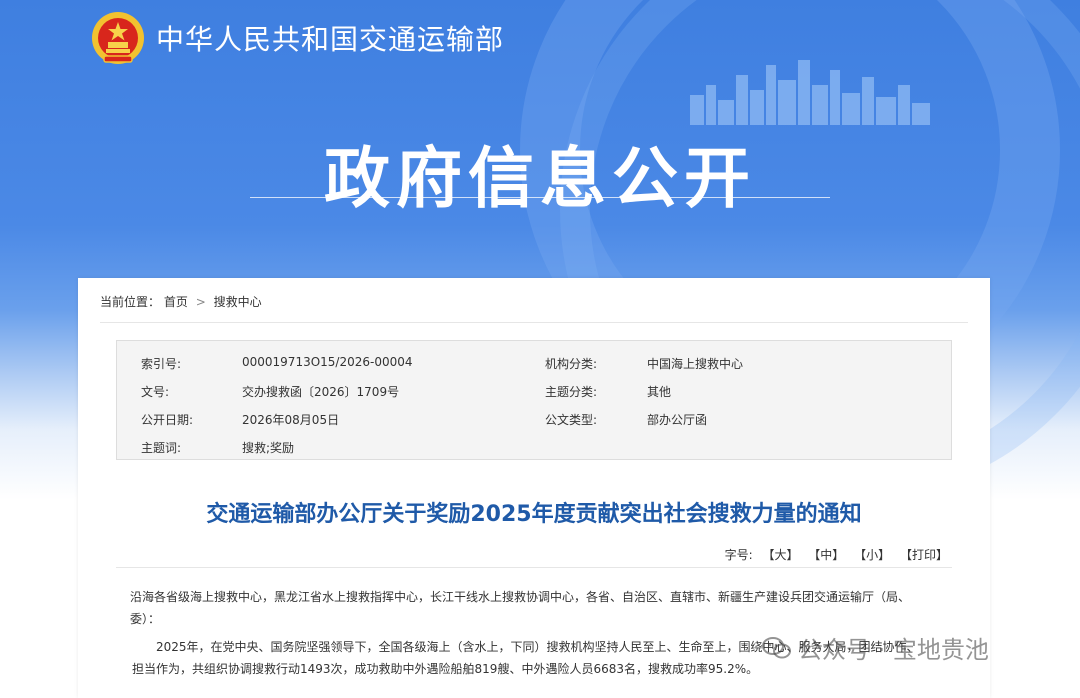 The width and height of the screenshot is (1080, 698). I want to click on meta-doc-no-label: 文号:, so click(155, 392).